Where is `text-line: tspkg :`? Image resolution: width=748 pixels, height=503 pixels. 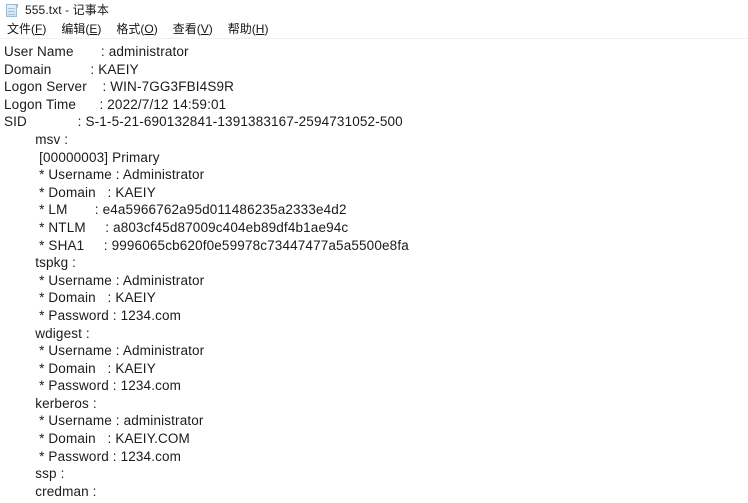
text-line: tspkg : is located at coordinates (40, 263).